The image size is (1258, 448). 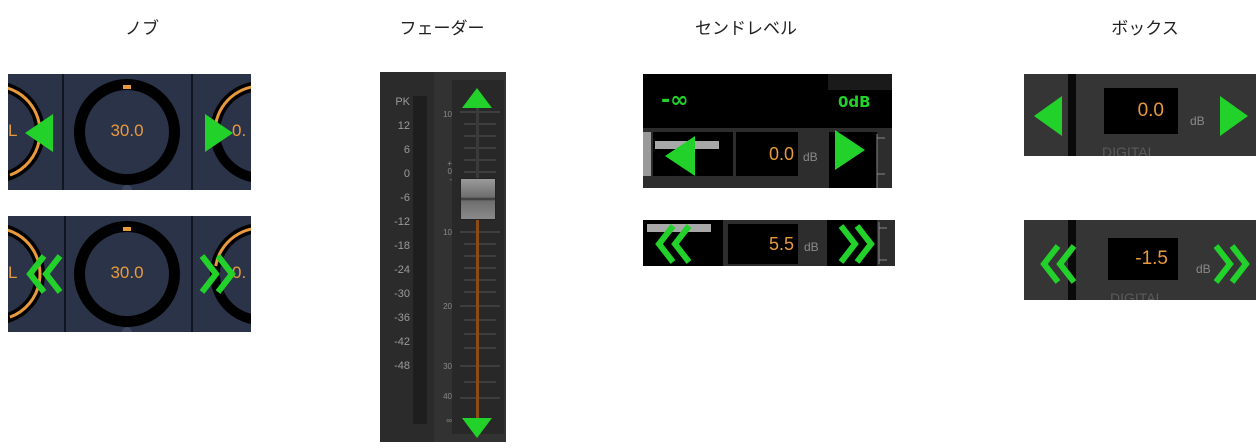 I want to click on knob-panel-single-arrow: L 30.0 0., so click(x=129, y=132).